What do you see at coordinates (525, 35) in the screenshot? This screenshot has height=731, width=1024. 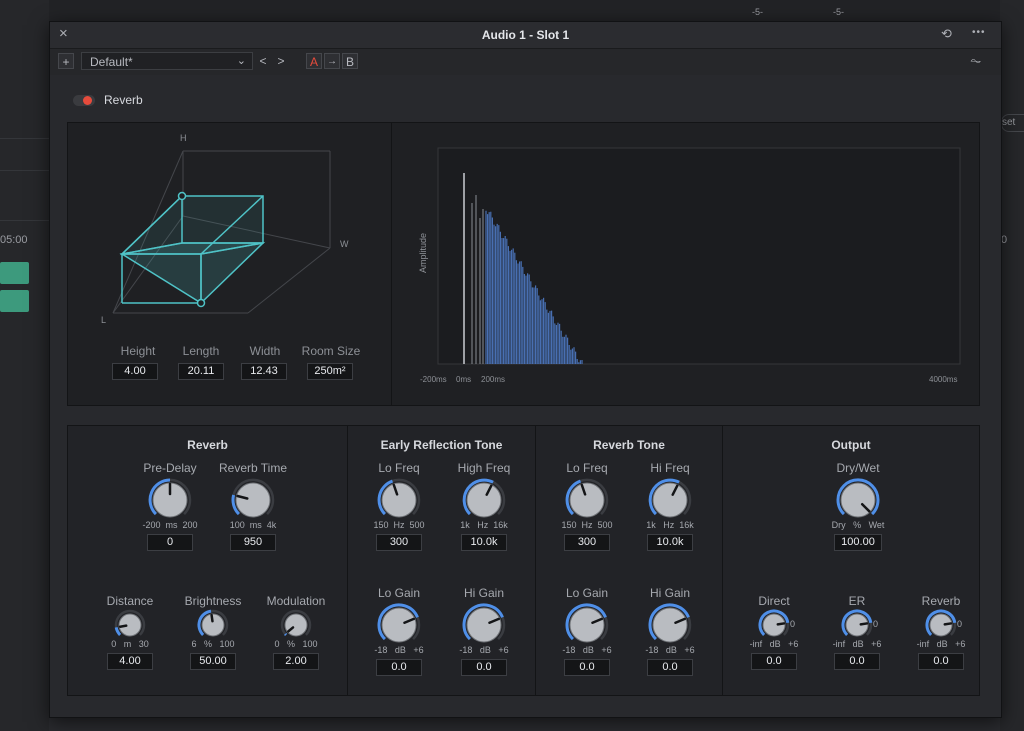 I see `title-bar: × Audio 1 - Slot 1 ⟲ •••` at bounding box center [525, 35].